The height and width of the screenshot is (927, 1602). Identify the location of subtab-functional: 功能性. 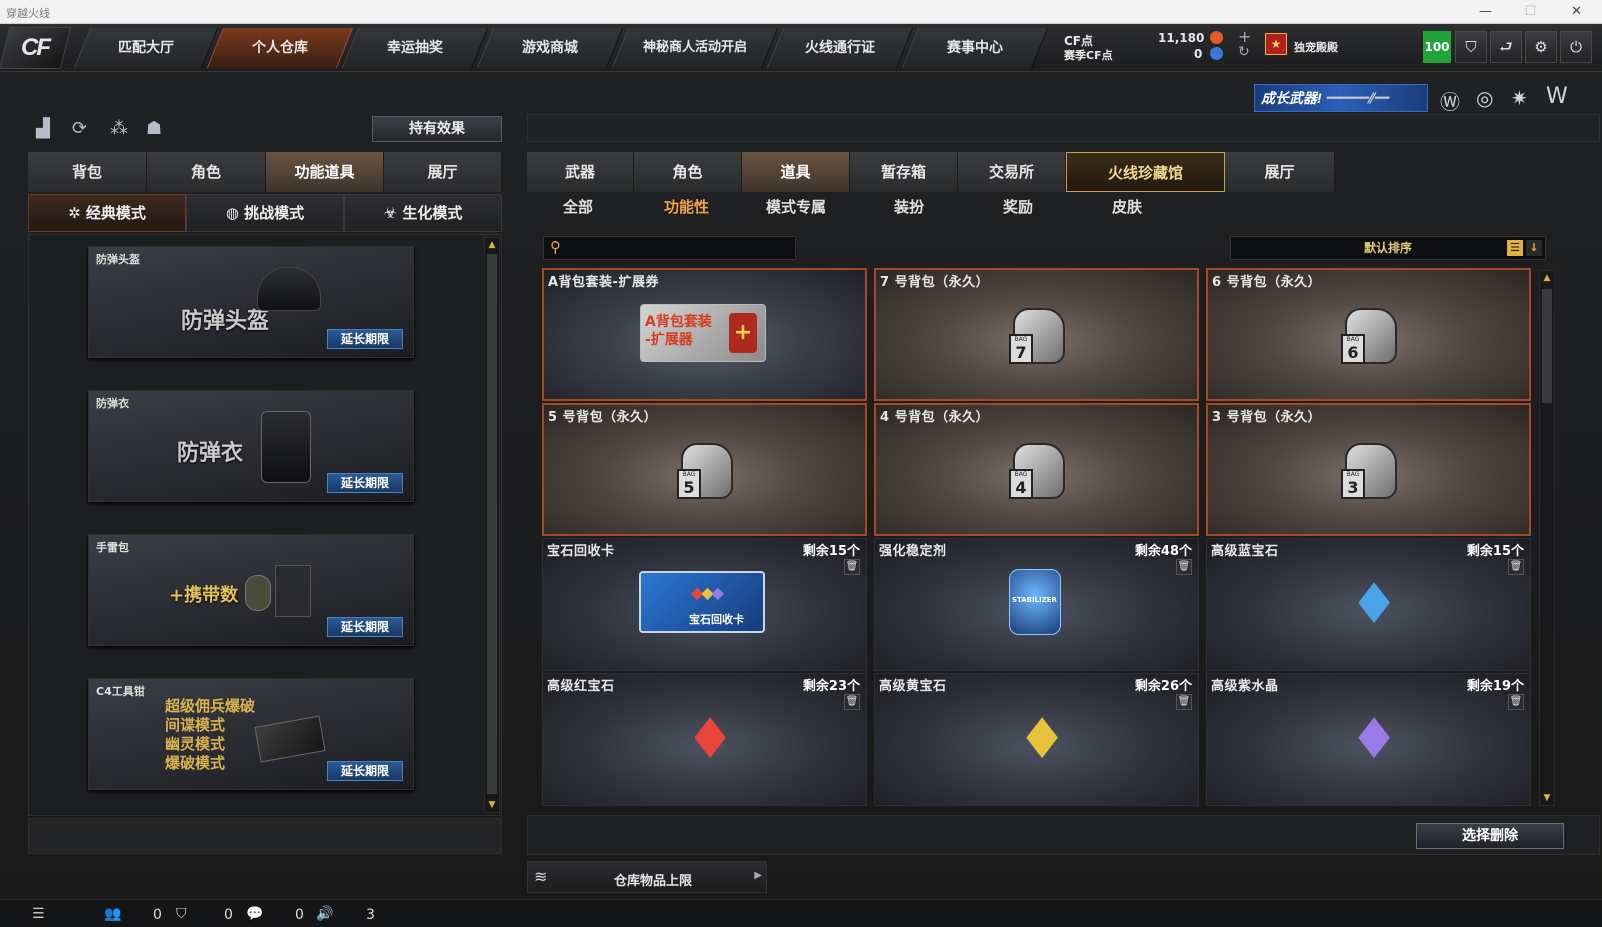
(686, 206).